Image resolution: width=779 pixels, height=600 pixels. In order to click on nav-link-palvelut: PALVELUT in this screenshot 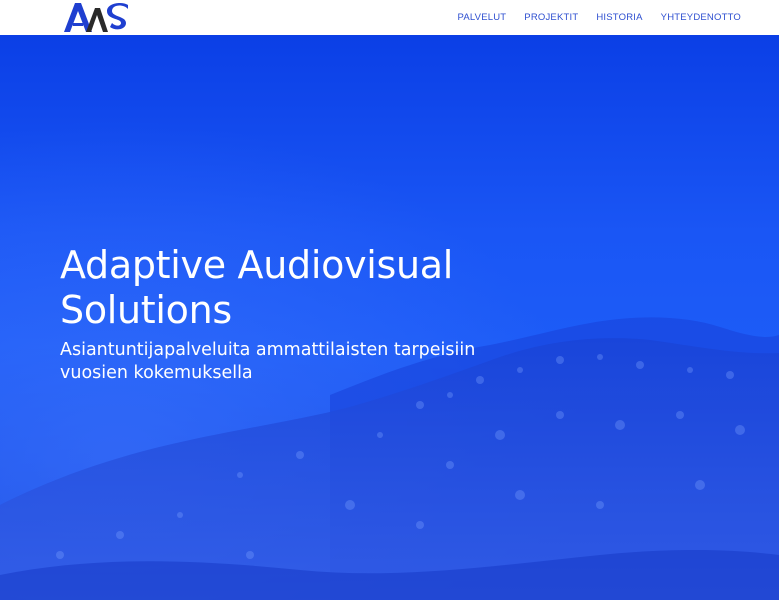, I will do `click(482, 17)`.